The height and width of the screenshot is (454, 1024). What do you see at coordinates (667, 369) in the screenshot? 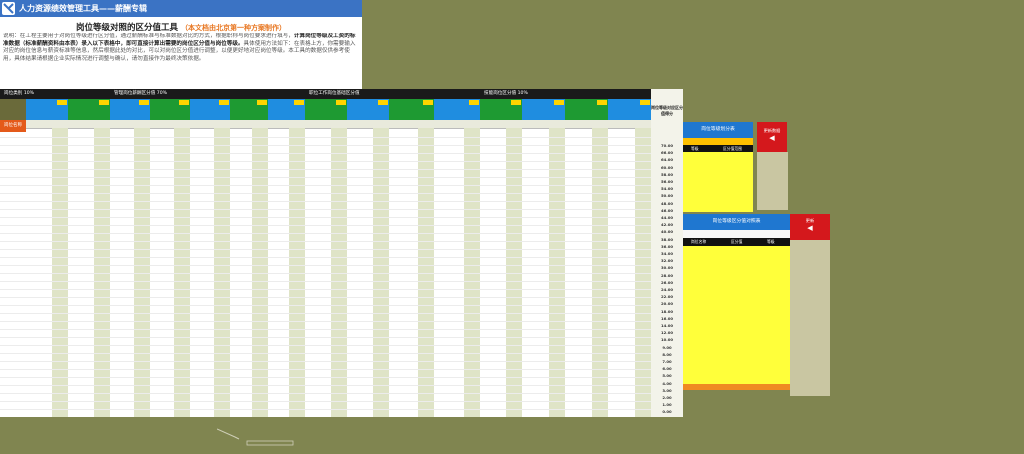
I see `score-value: 6.00` at bounding box center [667, 369].